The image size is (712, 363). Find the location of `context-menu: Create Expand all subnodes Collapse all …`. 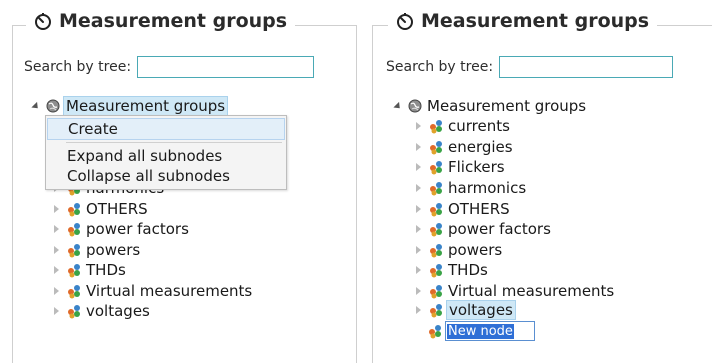

context-menu: Create Expand all subnodes Collapse all … is located at coordinates (166, 152).